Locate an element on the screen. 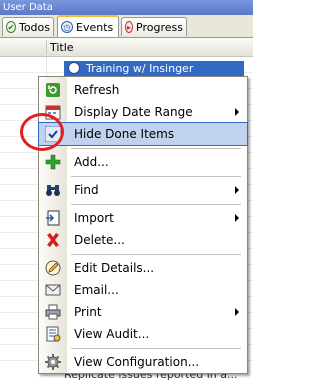  menu-item-label: Hide Done Items is located at coordinates (124, 134).